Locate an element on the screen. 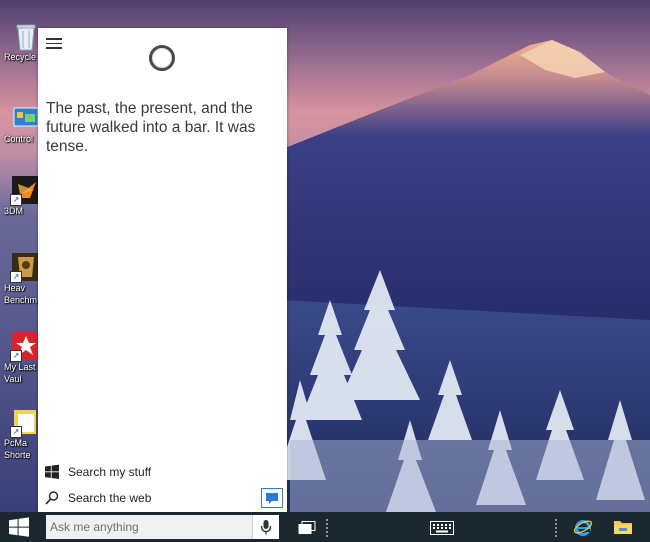 This screenshot has height=542, width=650. windows-start-icon is located at coordinates (19, 527).